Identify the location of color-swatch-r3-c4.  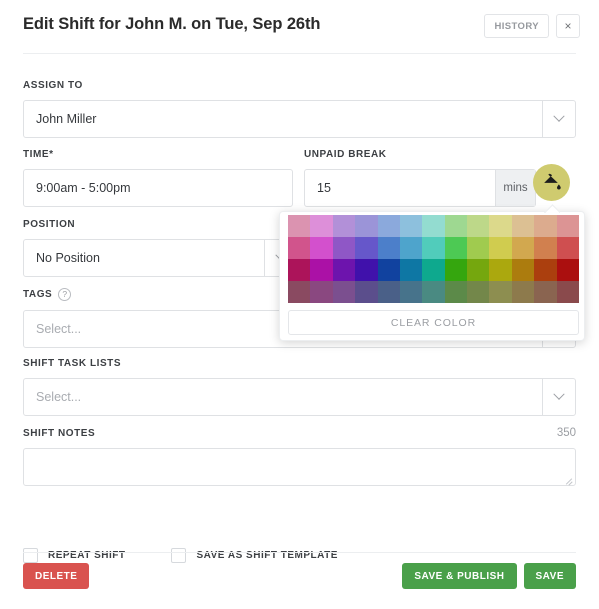
(366, 270).